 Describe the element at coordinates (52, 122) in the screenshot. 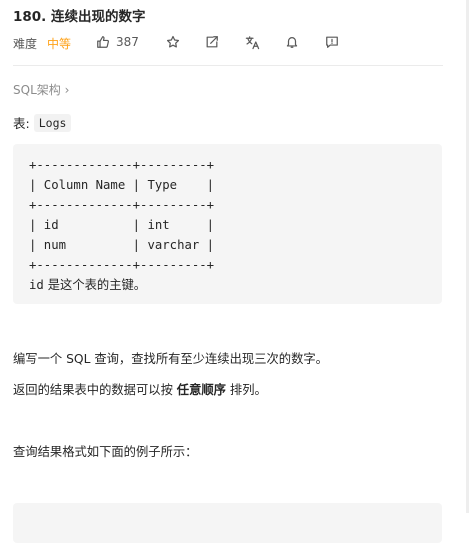

I see `table-name-code: Logs` at that location.